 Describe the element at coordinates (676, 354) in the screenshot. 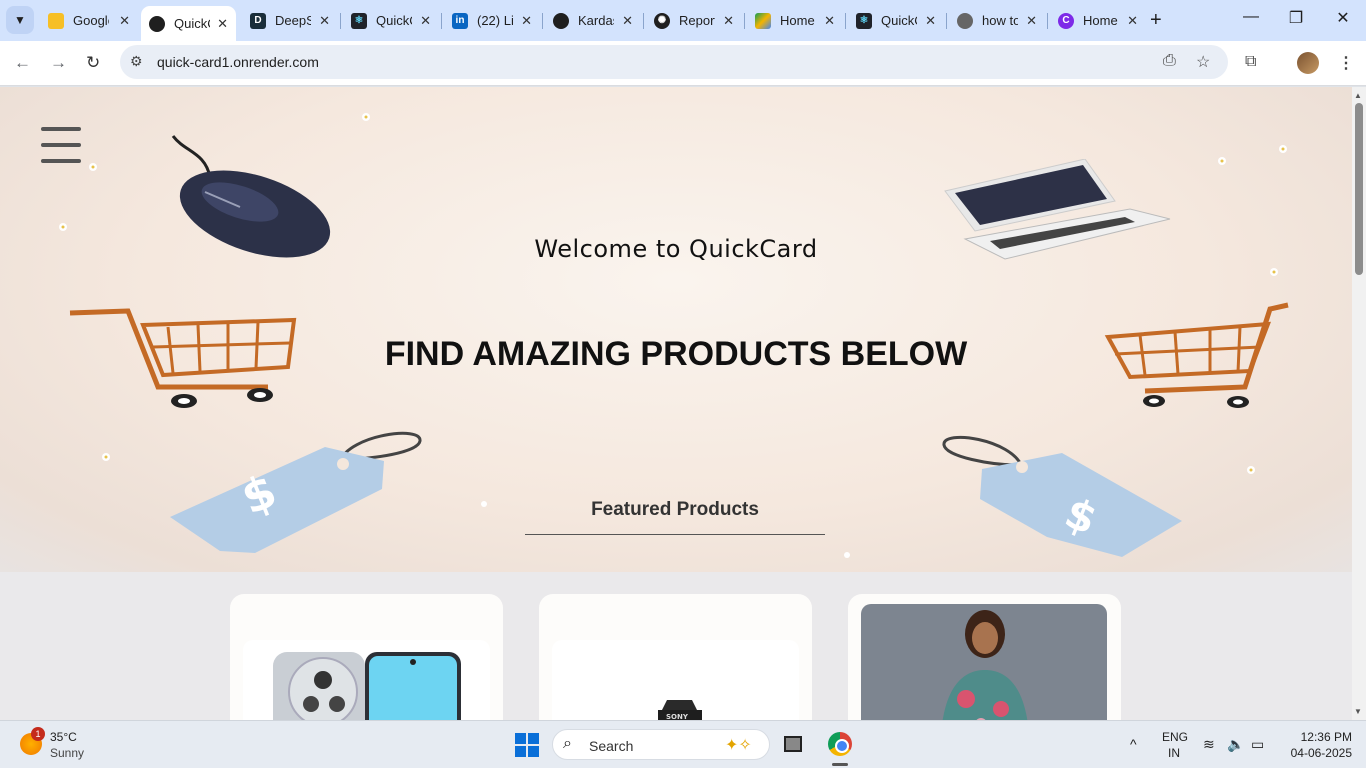

I see `page-headline: FIND AMAZING PRODUCTS BELOW` at that location.